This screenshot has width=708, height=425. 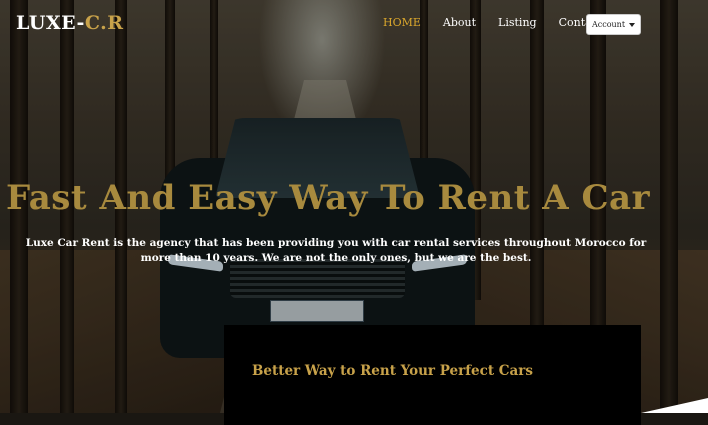 I want to click on nav-home: HOME, so click(x=402, y=22).